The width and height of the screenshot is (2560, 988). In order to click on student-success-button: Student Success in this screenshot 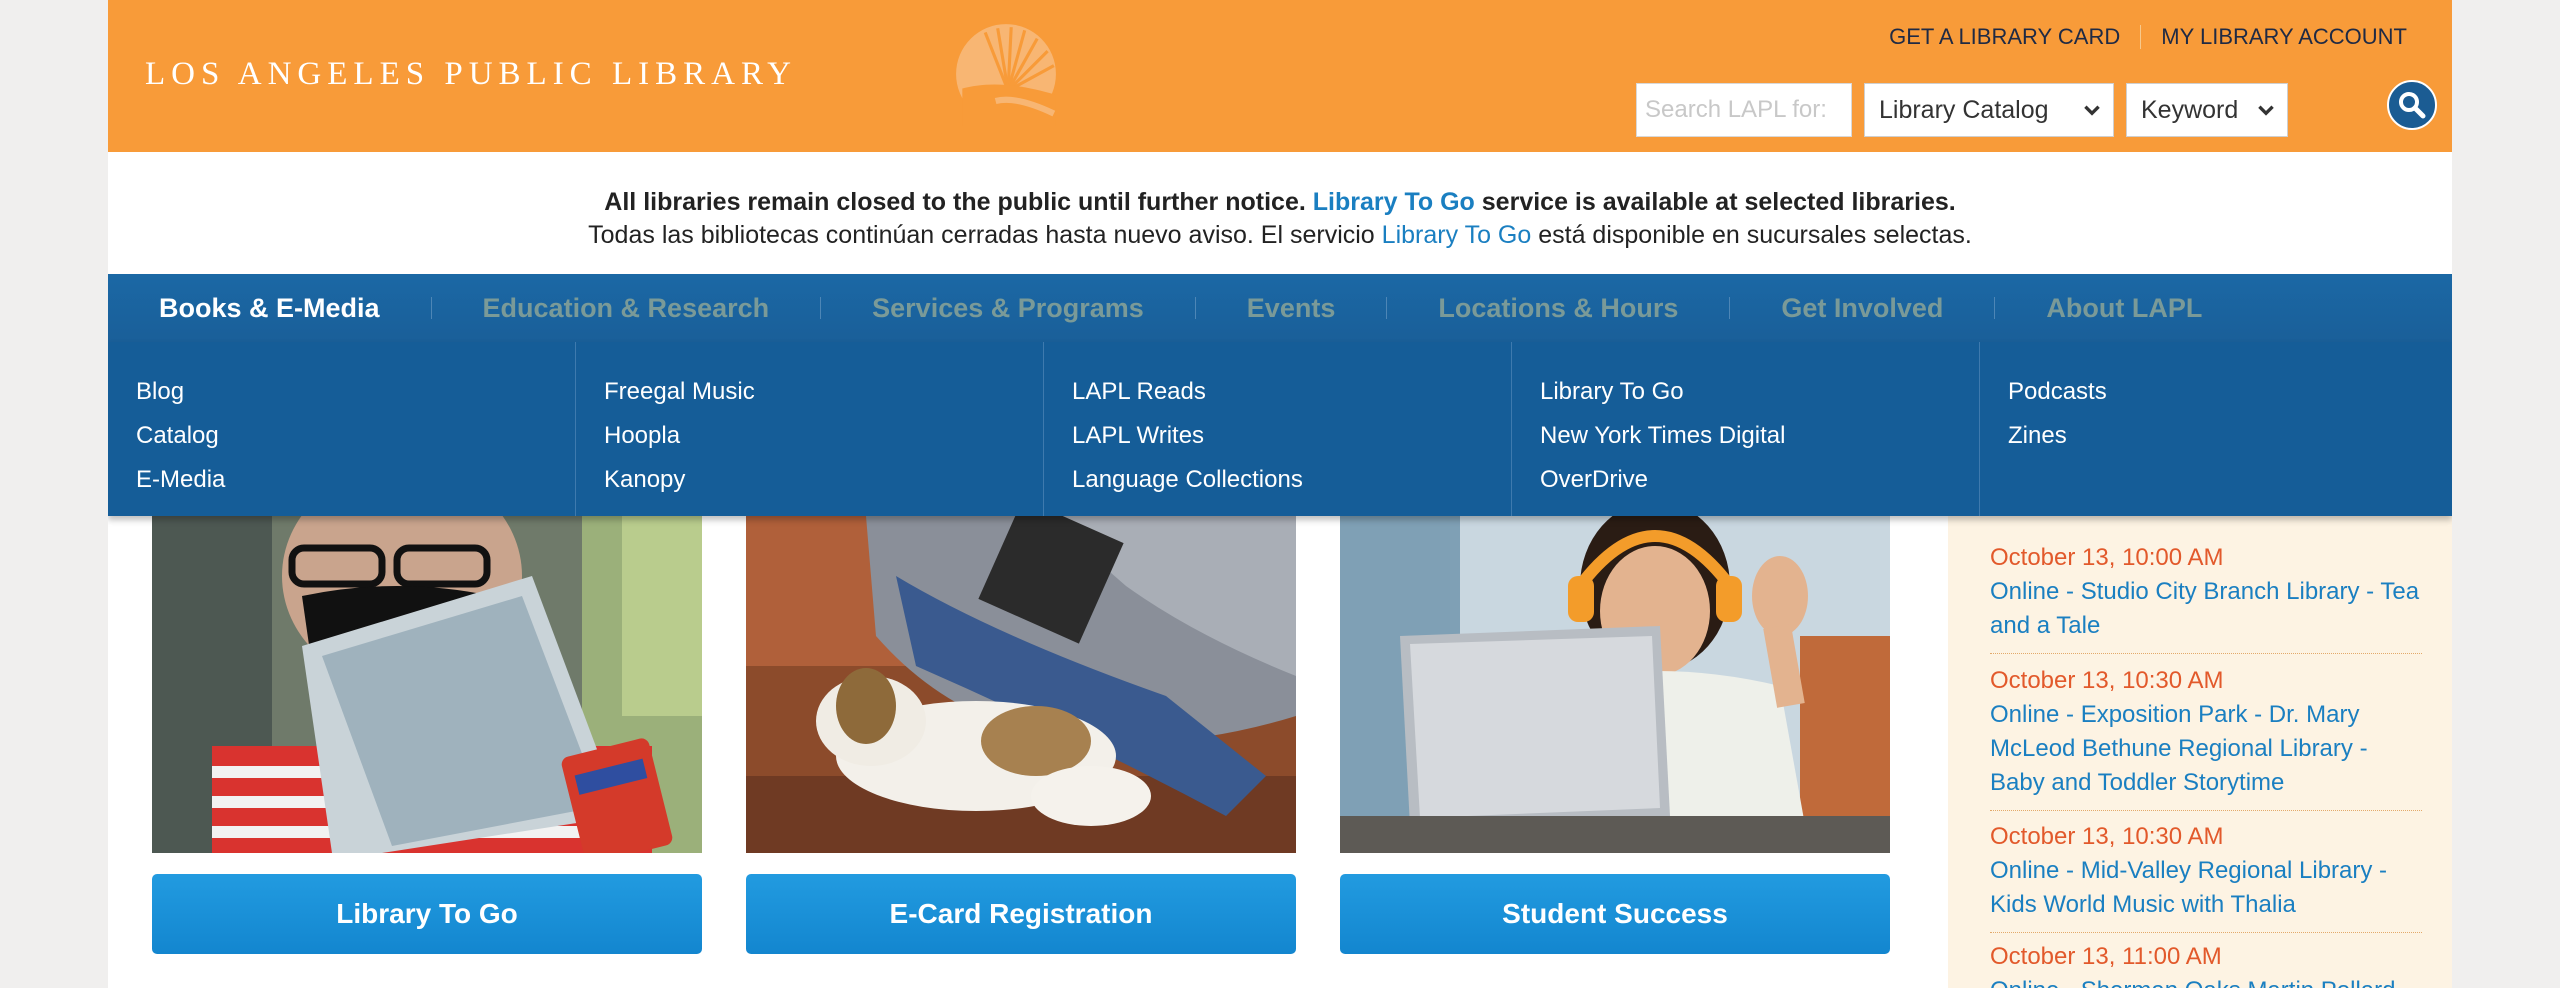, I will do `click(1615, 914)`.